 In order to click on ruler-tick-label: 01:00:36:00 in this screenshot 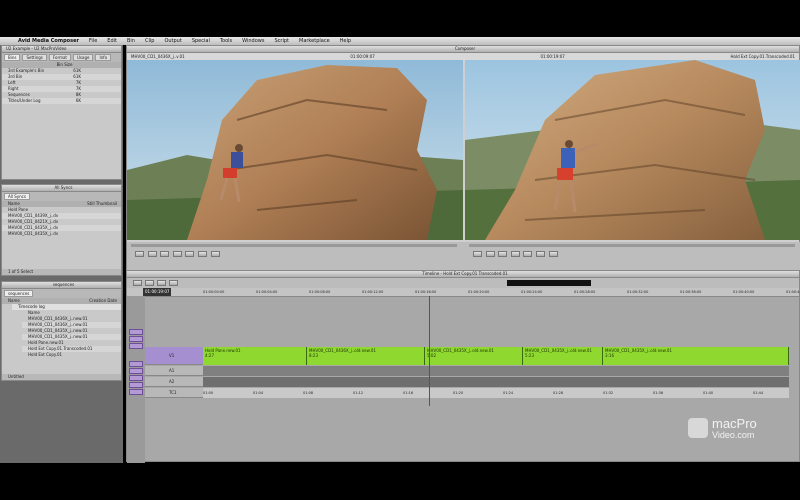, I will do `click(691, 292)`.